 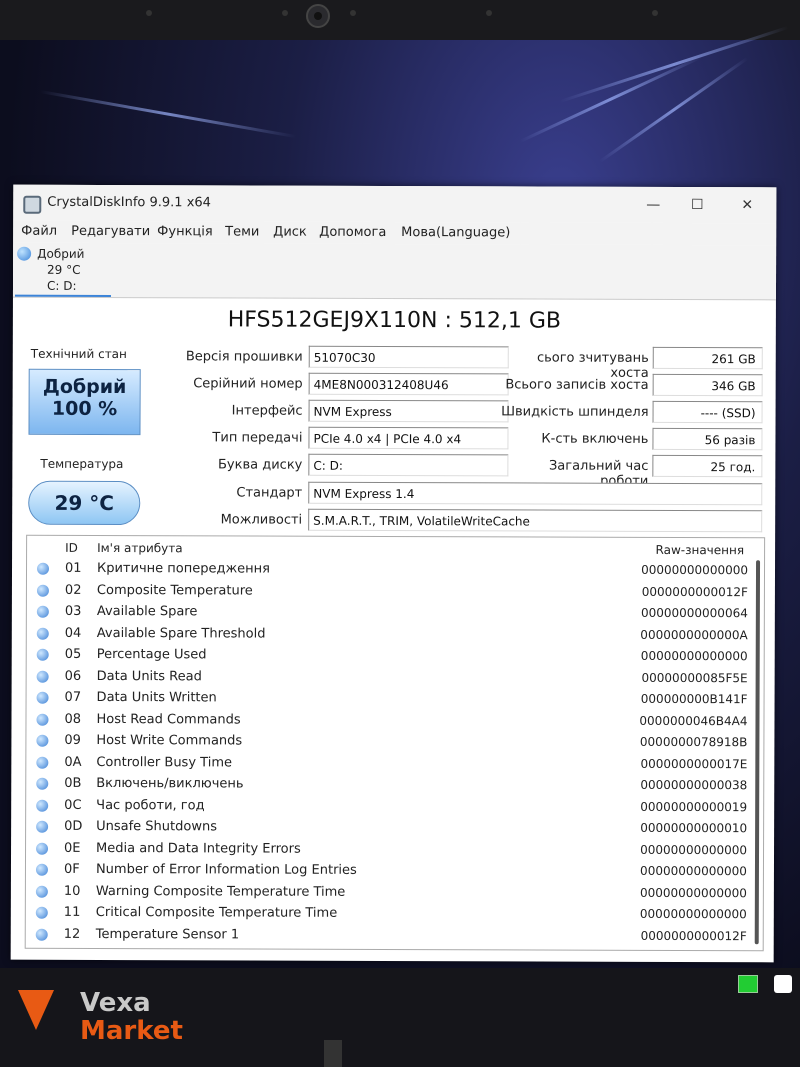 What do you see at coordinates (694, 634) in the screenshot?
I see `attribute-raw: 0000000000000A` at bounding box center [694, 634].